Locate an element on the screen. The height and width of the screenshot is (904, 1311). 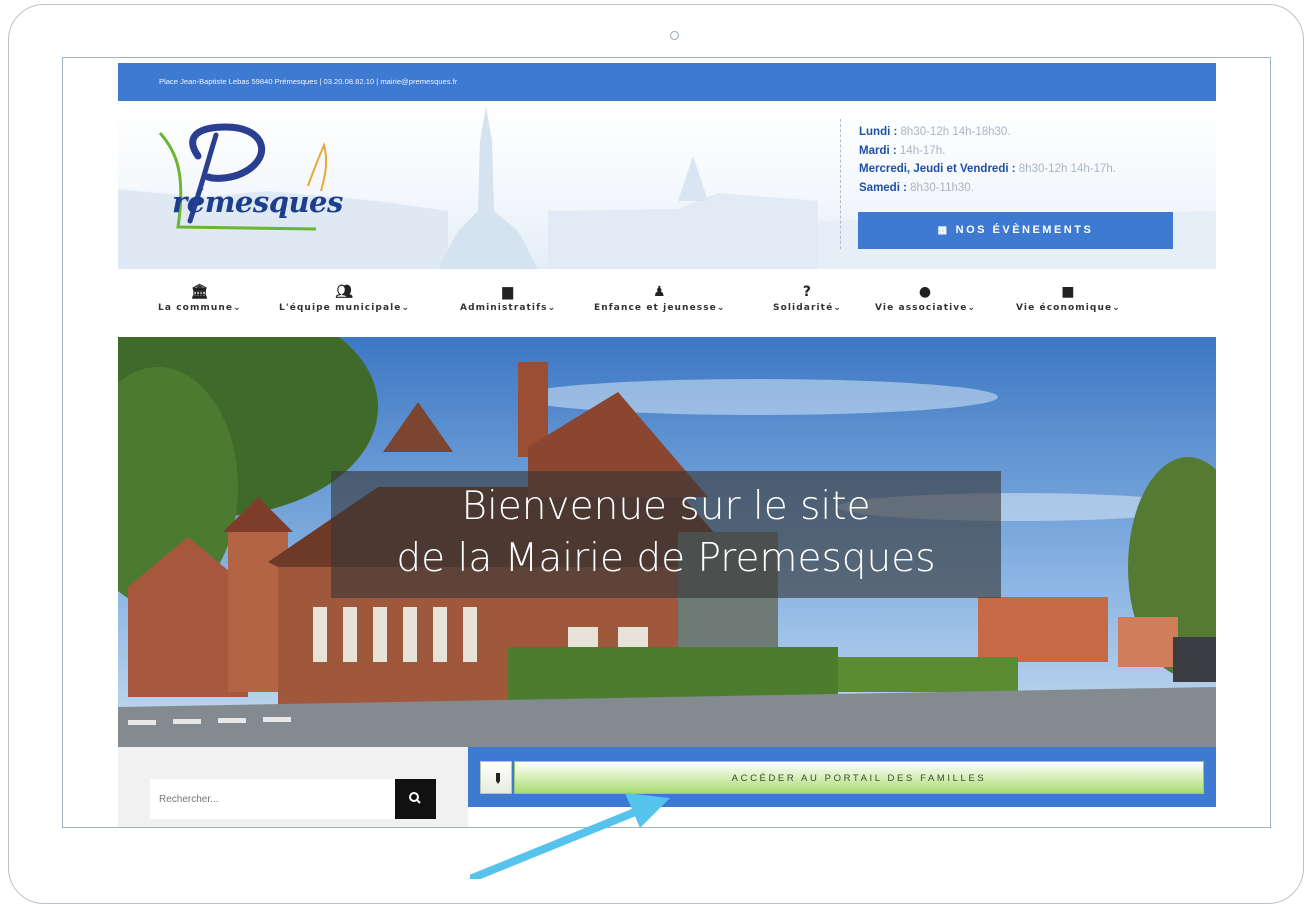
events-button: ▦ NOS ÉVÈNEMENTS is located at coordinates (1015, 230).